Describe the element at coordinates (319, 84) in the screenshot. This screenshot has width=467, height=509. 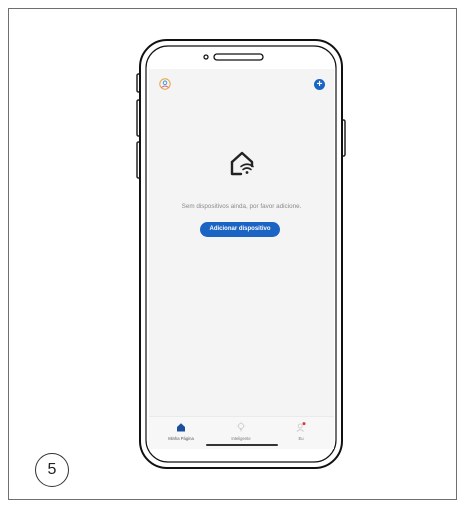
I see `add-icon: +` at that location.